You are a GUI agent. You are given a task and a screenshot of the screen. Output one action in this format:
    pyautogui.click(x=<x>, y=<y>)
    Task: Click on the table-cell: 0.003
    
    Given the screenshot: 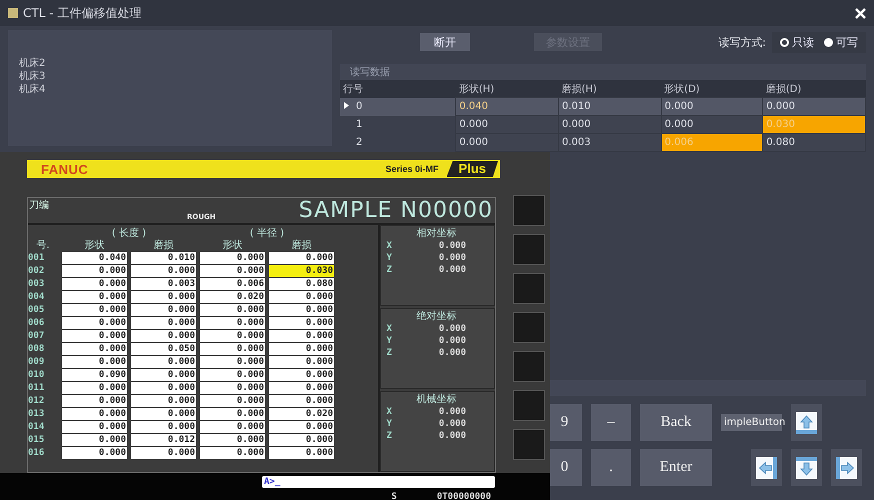 What is the action you would take?
    pyautogui.click(x=610, y=143)
    